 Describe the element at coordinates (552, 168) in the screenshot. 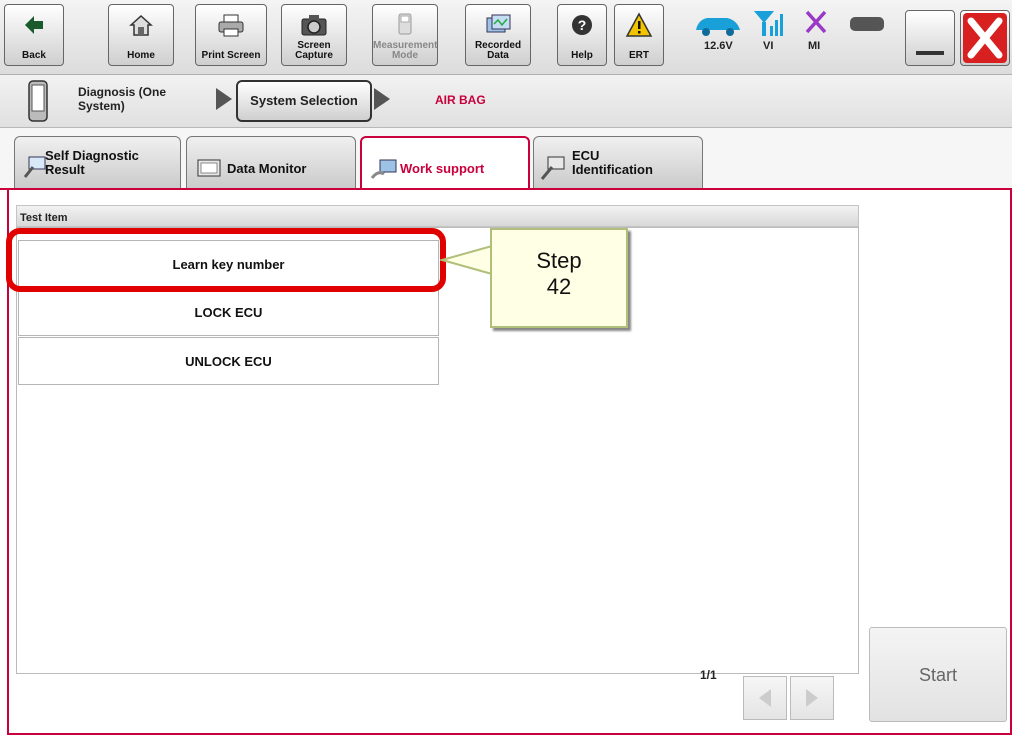

I see `ecu-identification-icon` at that location.